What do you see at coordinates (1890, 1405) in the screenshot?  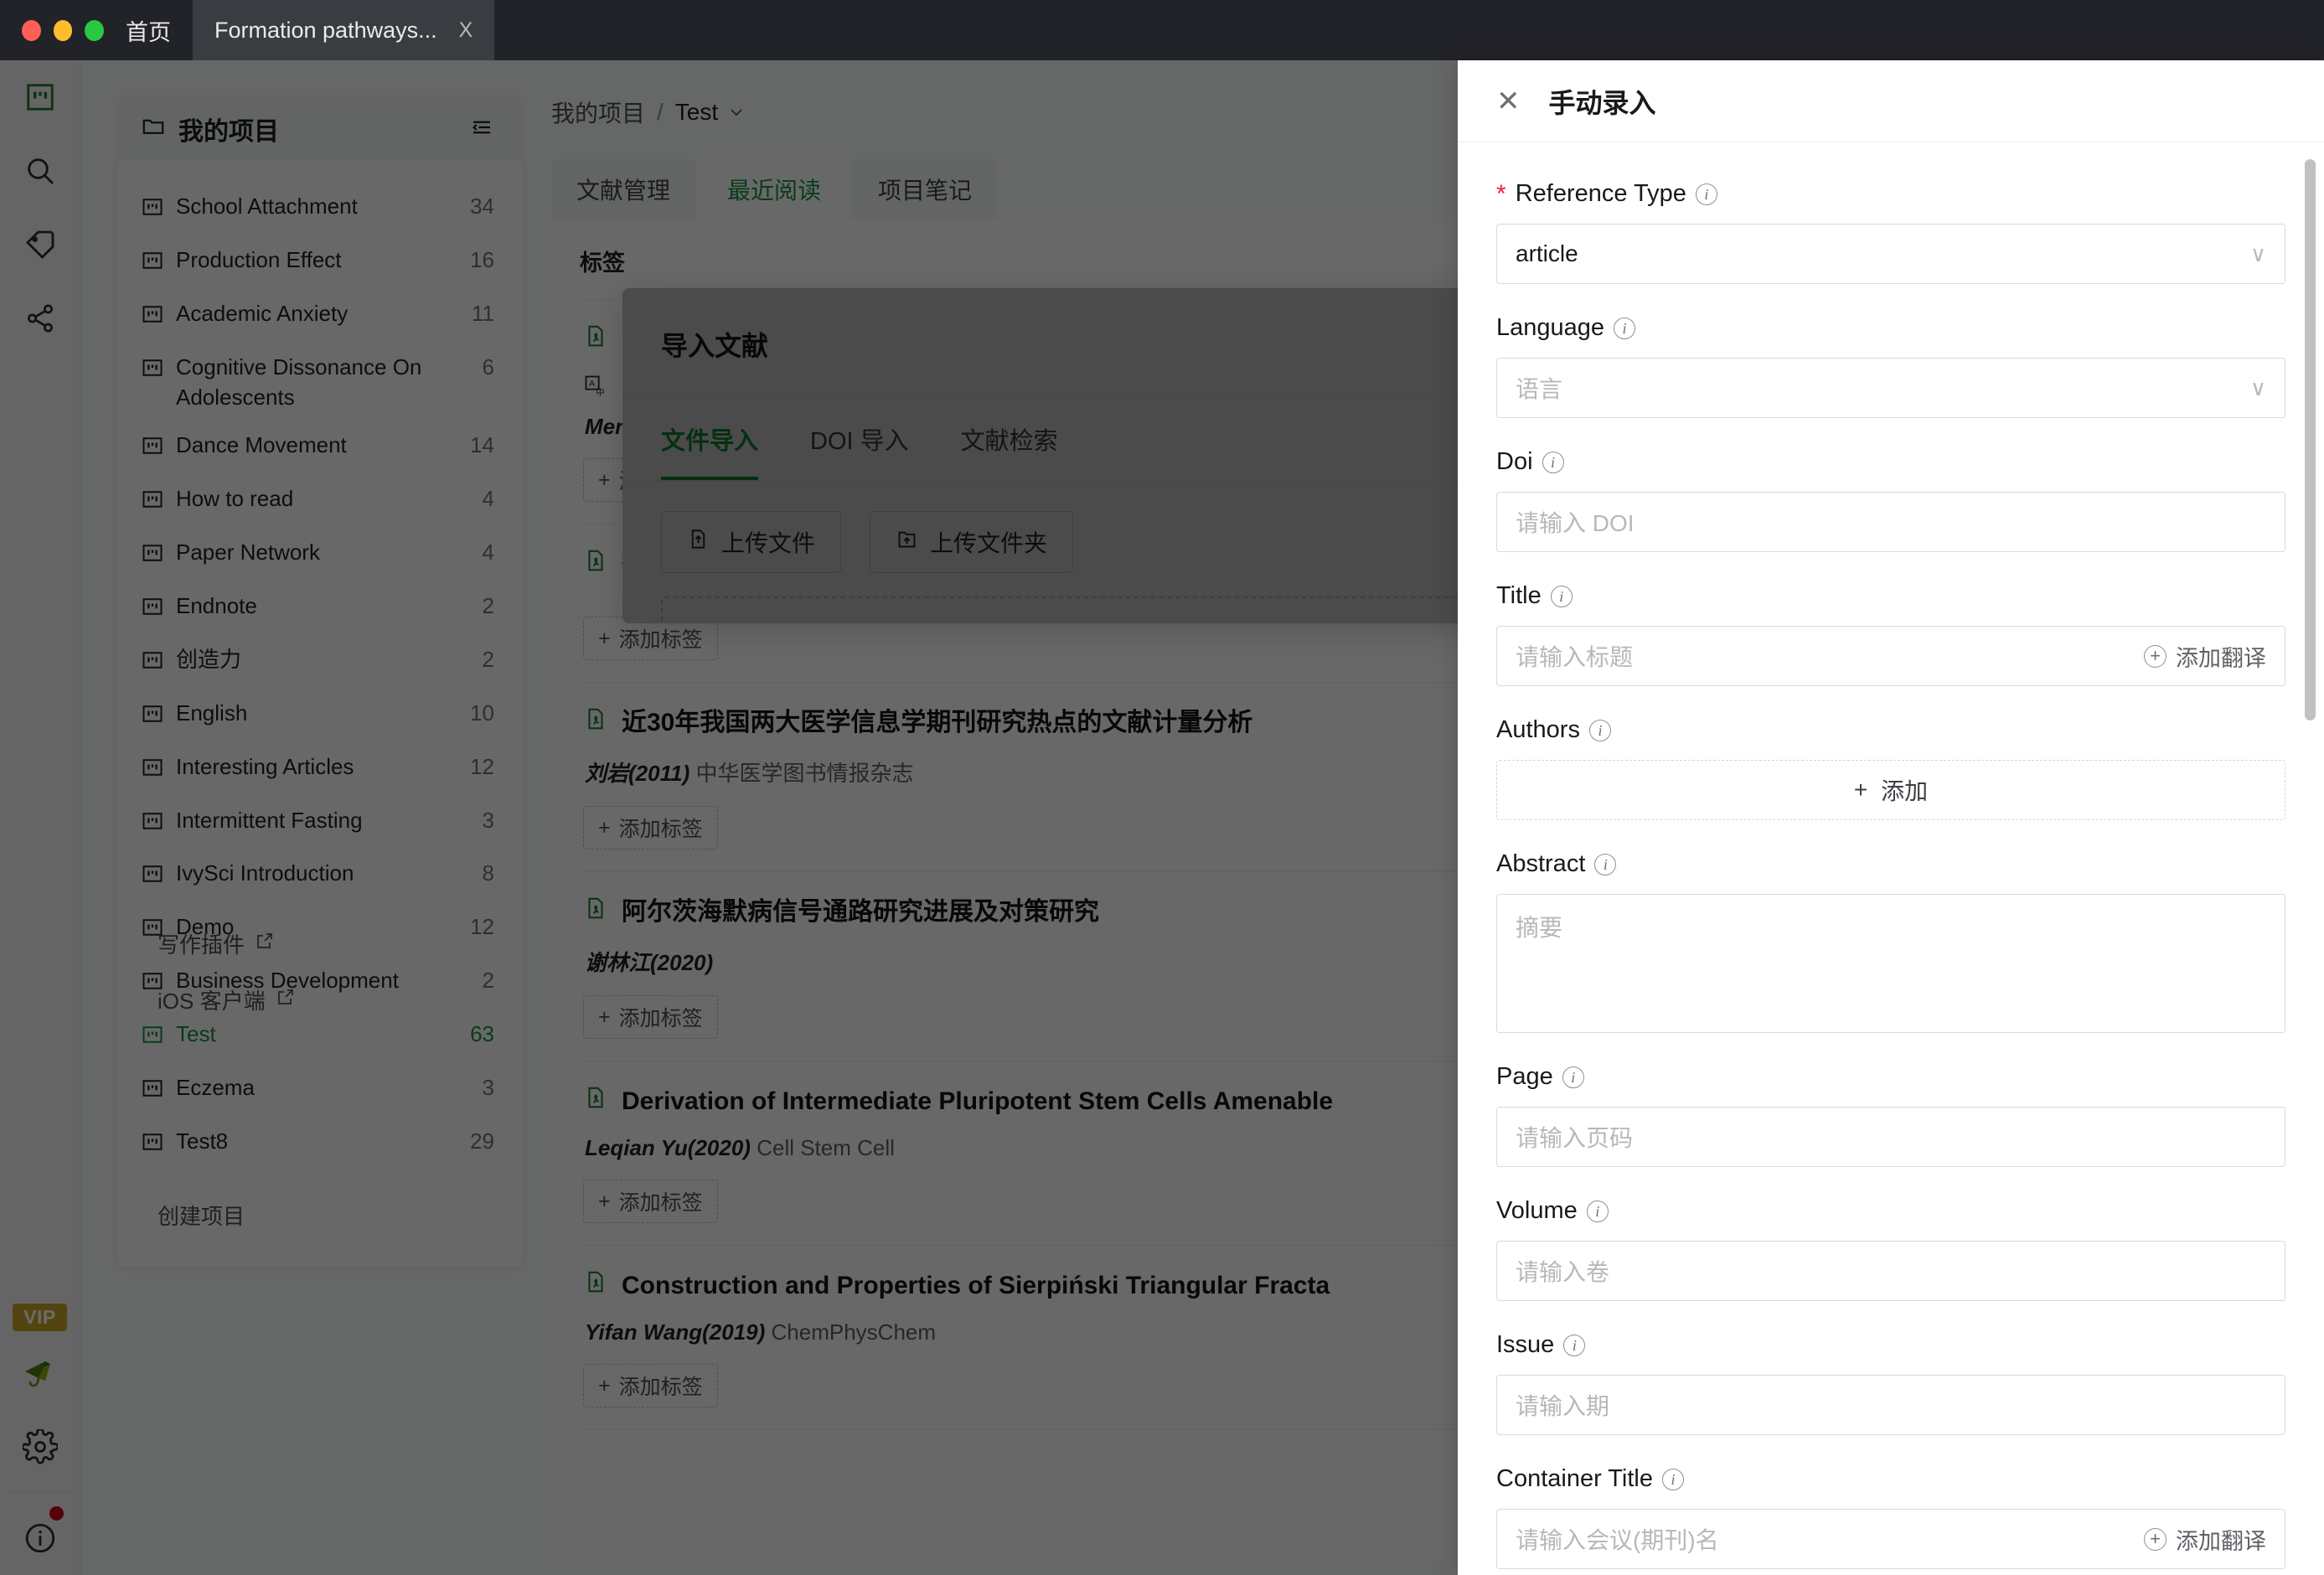 I see `issue-input: 请输入期` at bounding box center [1890, 1405].